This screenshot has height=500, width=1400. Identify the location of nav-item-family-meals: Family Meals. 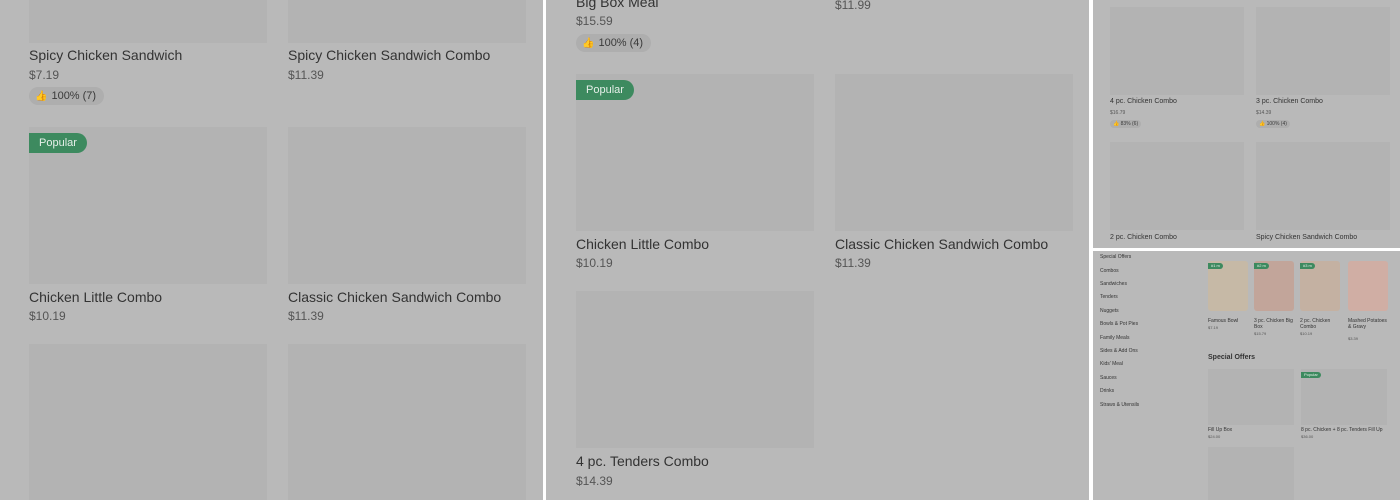
(1114, 338).